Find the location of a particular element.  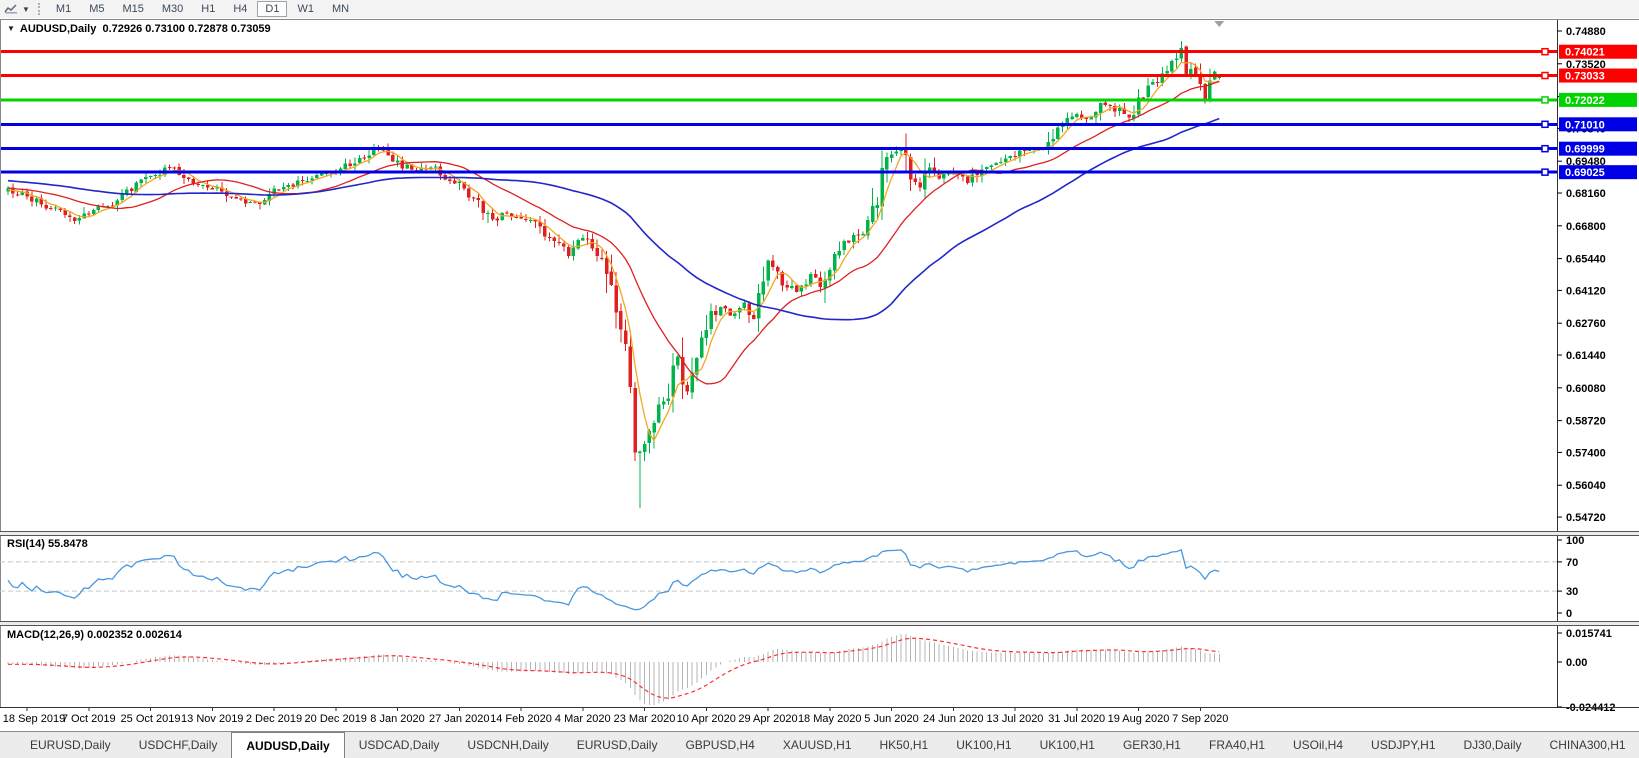

tab-hk50-h1: HK50,H1 is located at coordinates (904, 745).